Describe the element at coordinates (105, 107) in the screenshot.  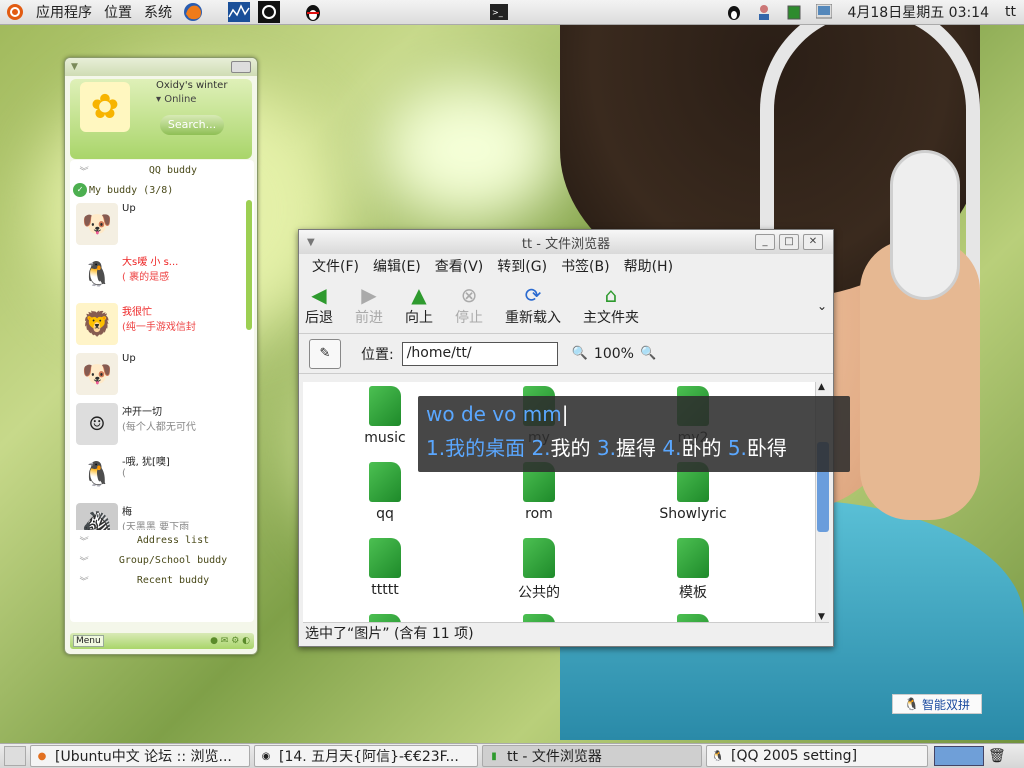
I see `flower-avatar-icon: ✿` at that location.